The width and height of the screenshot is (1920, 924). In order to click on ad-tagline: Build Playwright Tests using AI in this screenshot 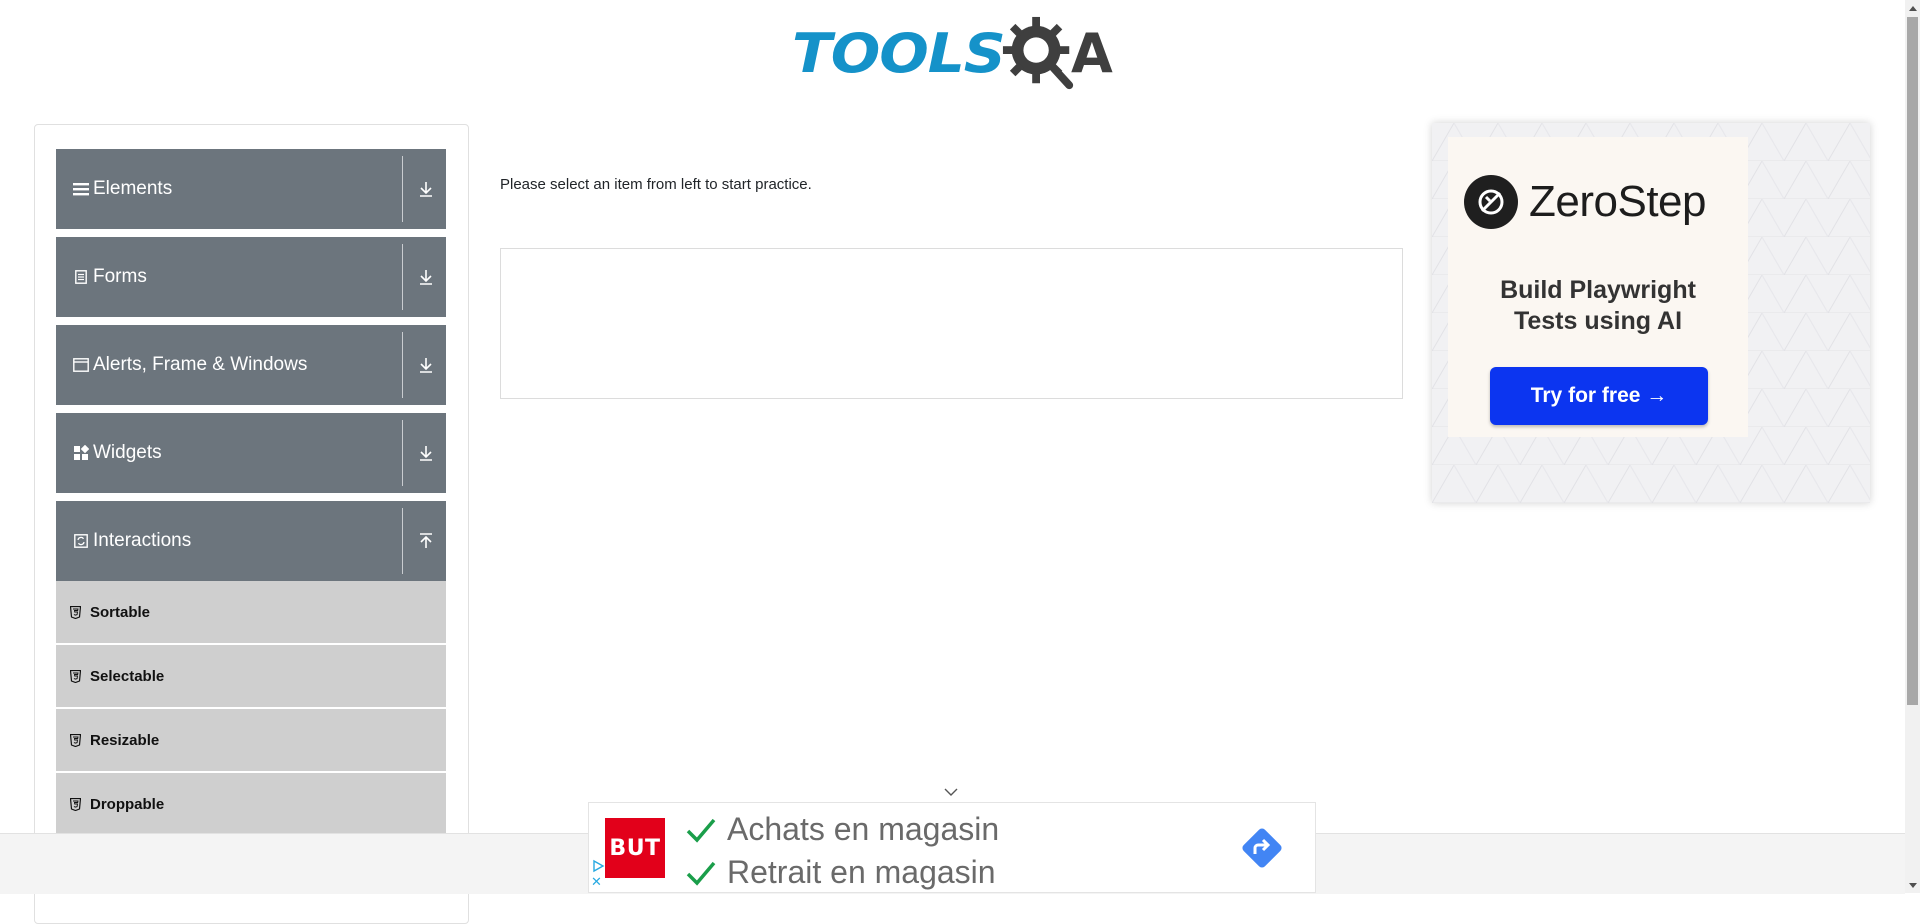, I will do `click(1598, 306)`.